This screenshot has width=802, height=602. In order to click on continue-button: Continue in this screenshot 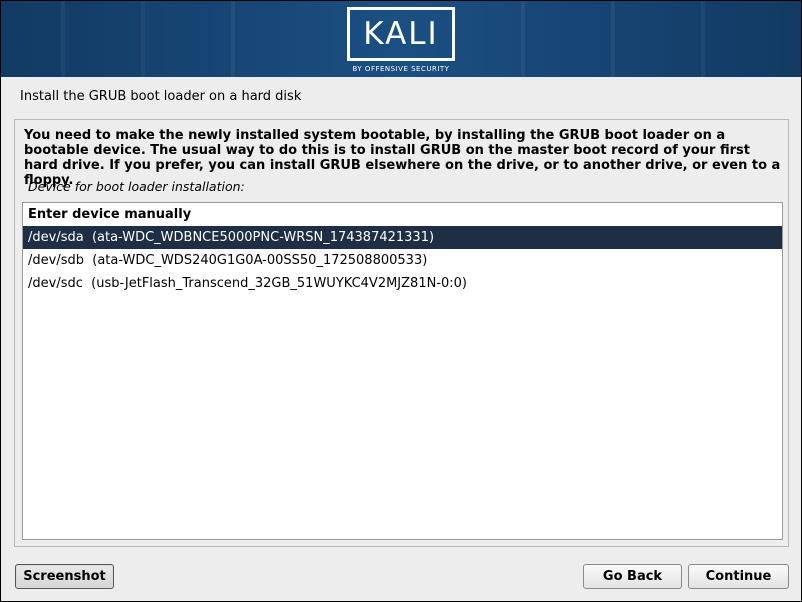, I will do `click(738, 576)`.